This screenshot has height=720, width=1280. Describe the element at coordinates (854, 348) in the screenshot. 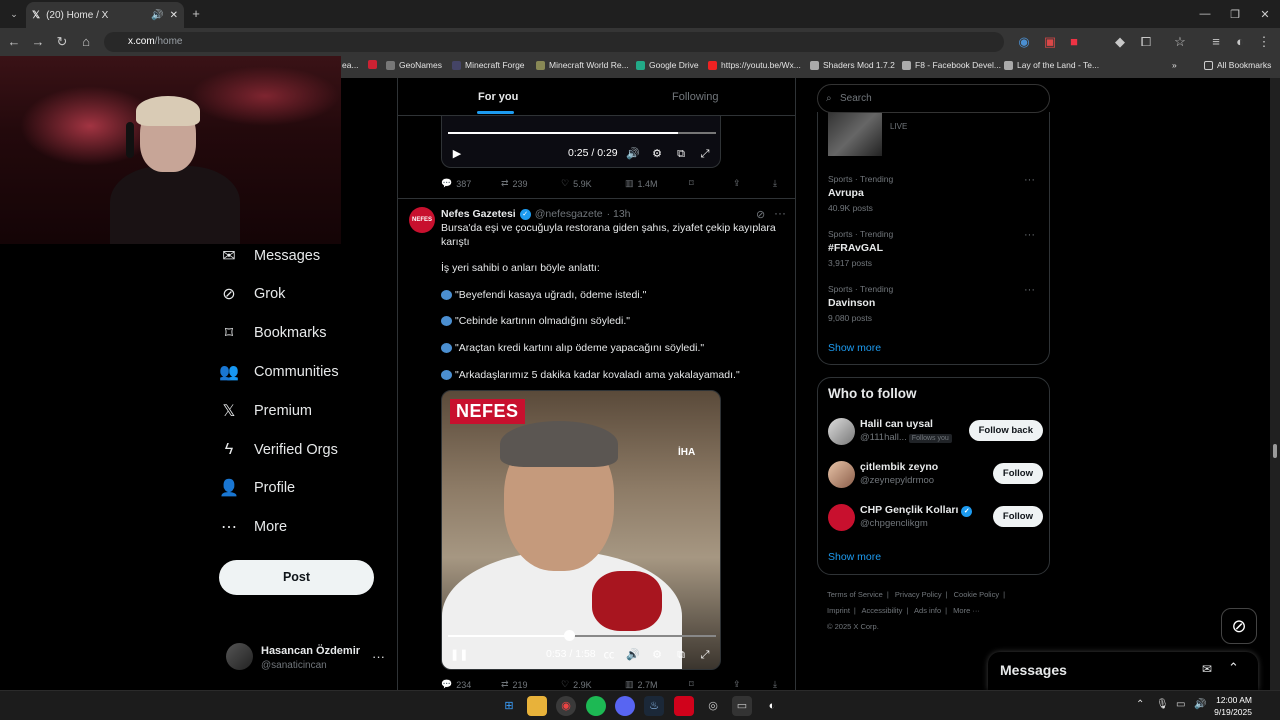

I see `trends-show-more: Show more` at that location.